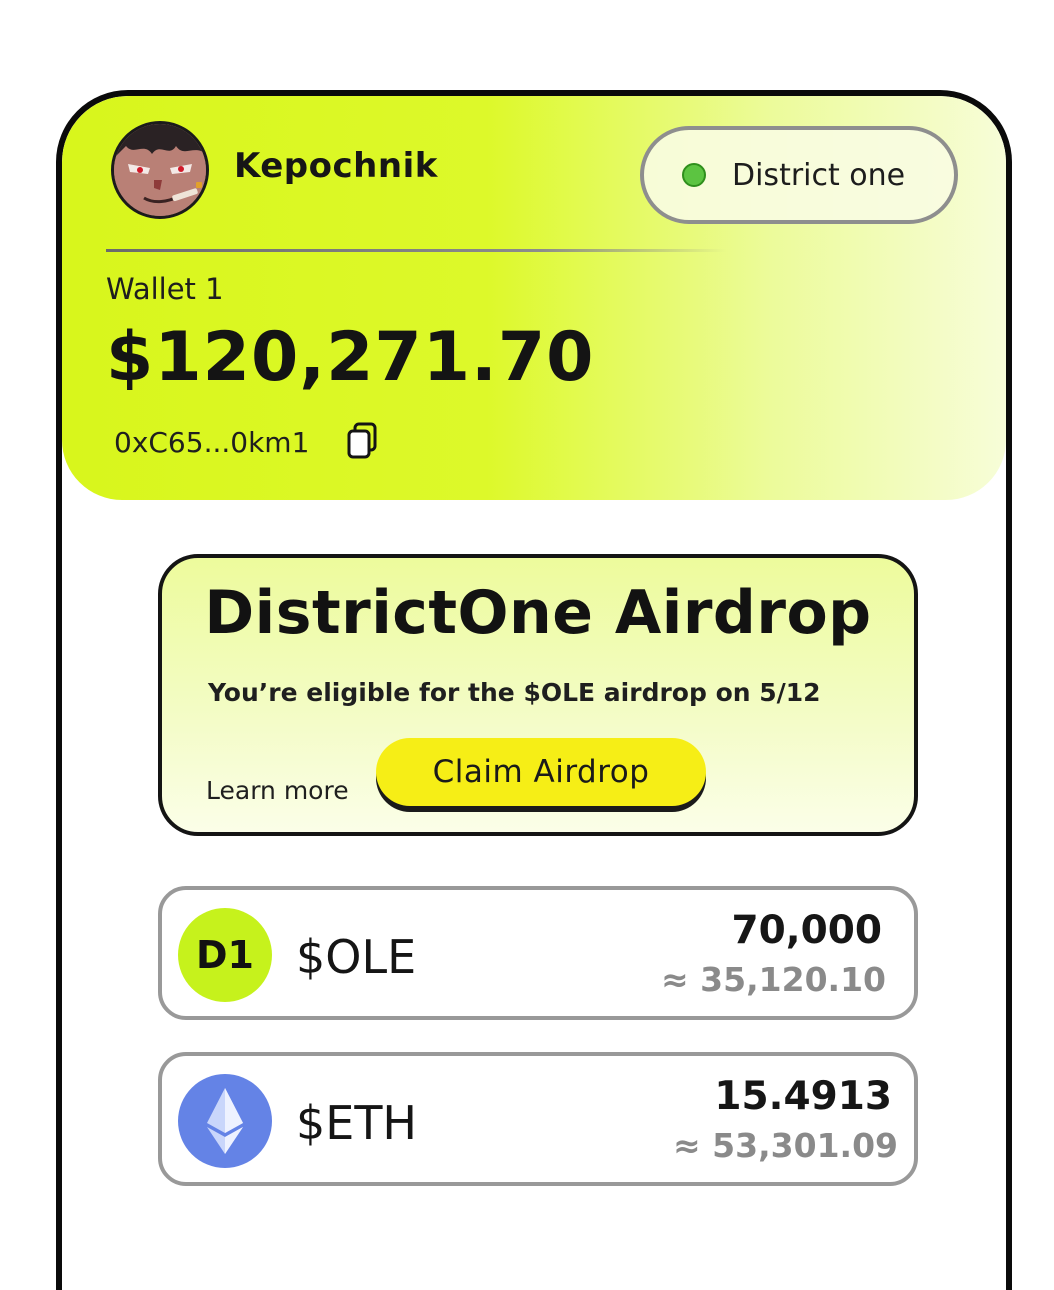 This screenshot has height=1290, width=1054. Describe the element at coordinates (416, 250) in the screenshot. I see `divider` at that location.